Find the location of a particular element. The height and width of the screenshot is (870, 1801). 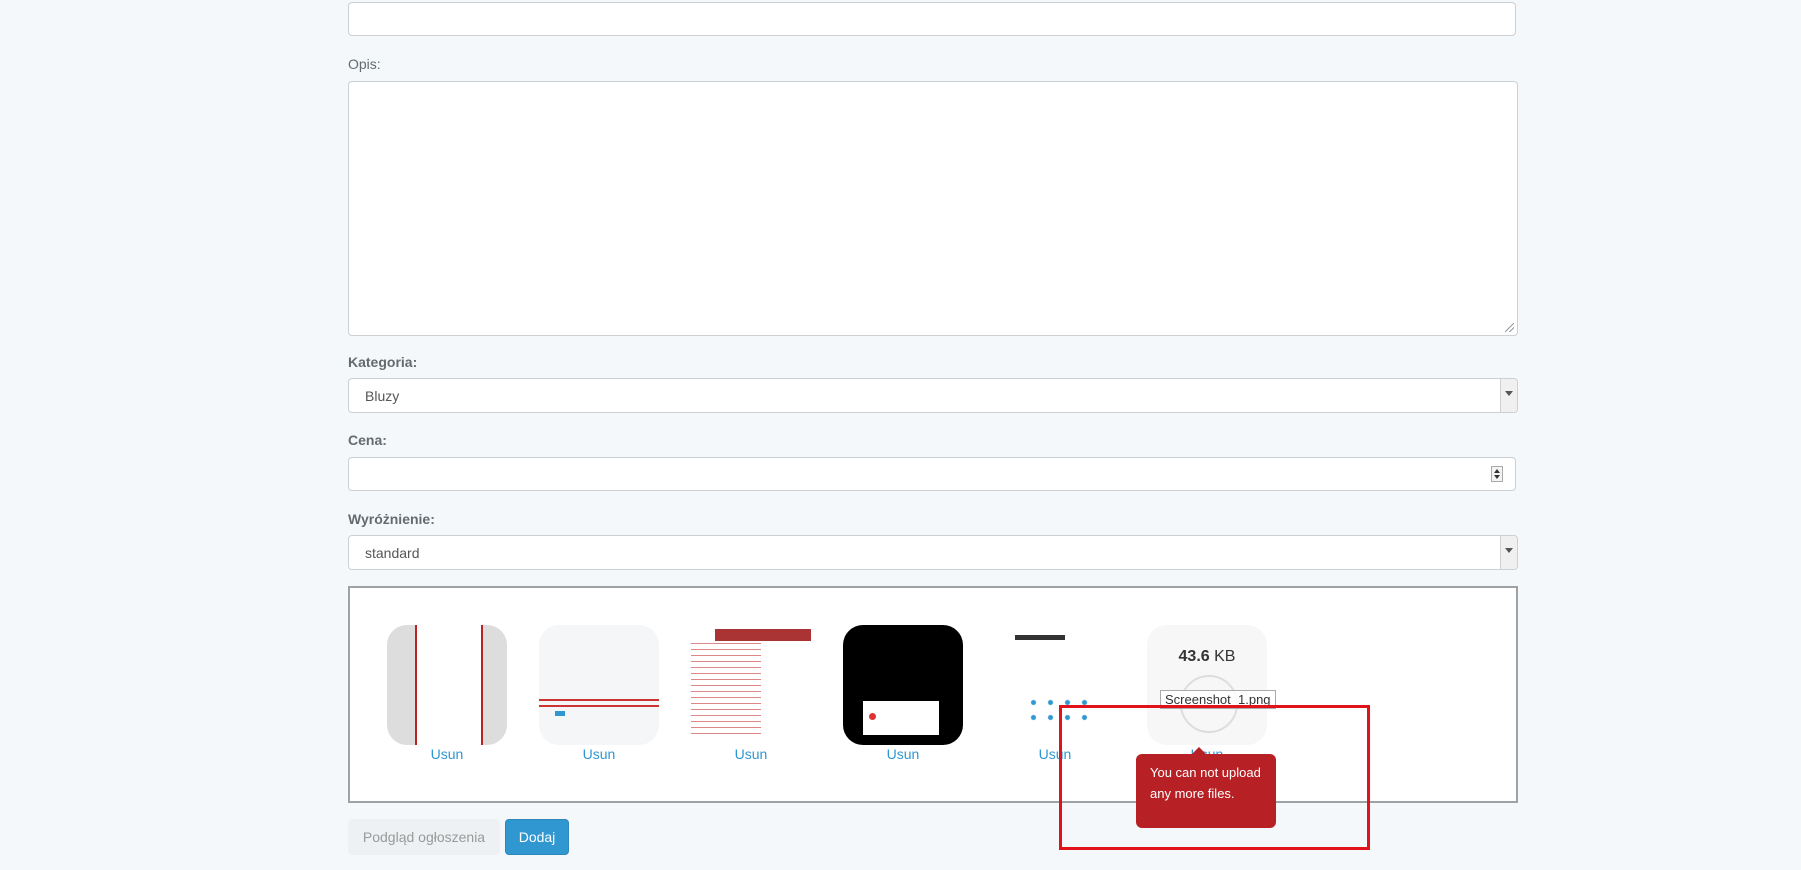

add-button: Dodaj is located at coordinates (537, 837).